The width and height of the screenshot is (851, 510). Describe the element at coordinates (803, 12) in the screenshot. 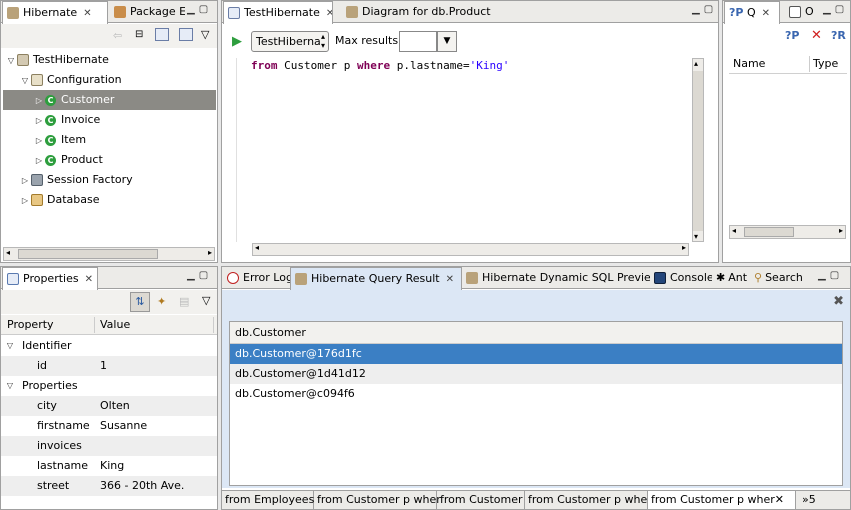

I see `tab-outline: O` at that location.